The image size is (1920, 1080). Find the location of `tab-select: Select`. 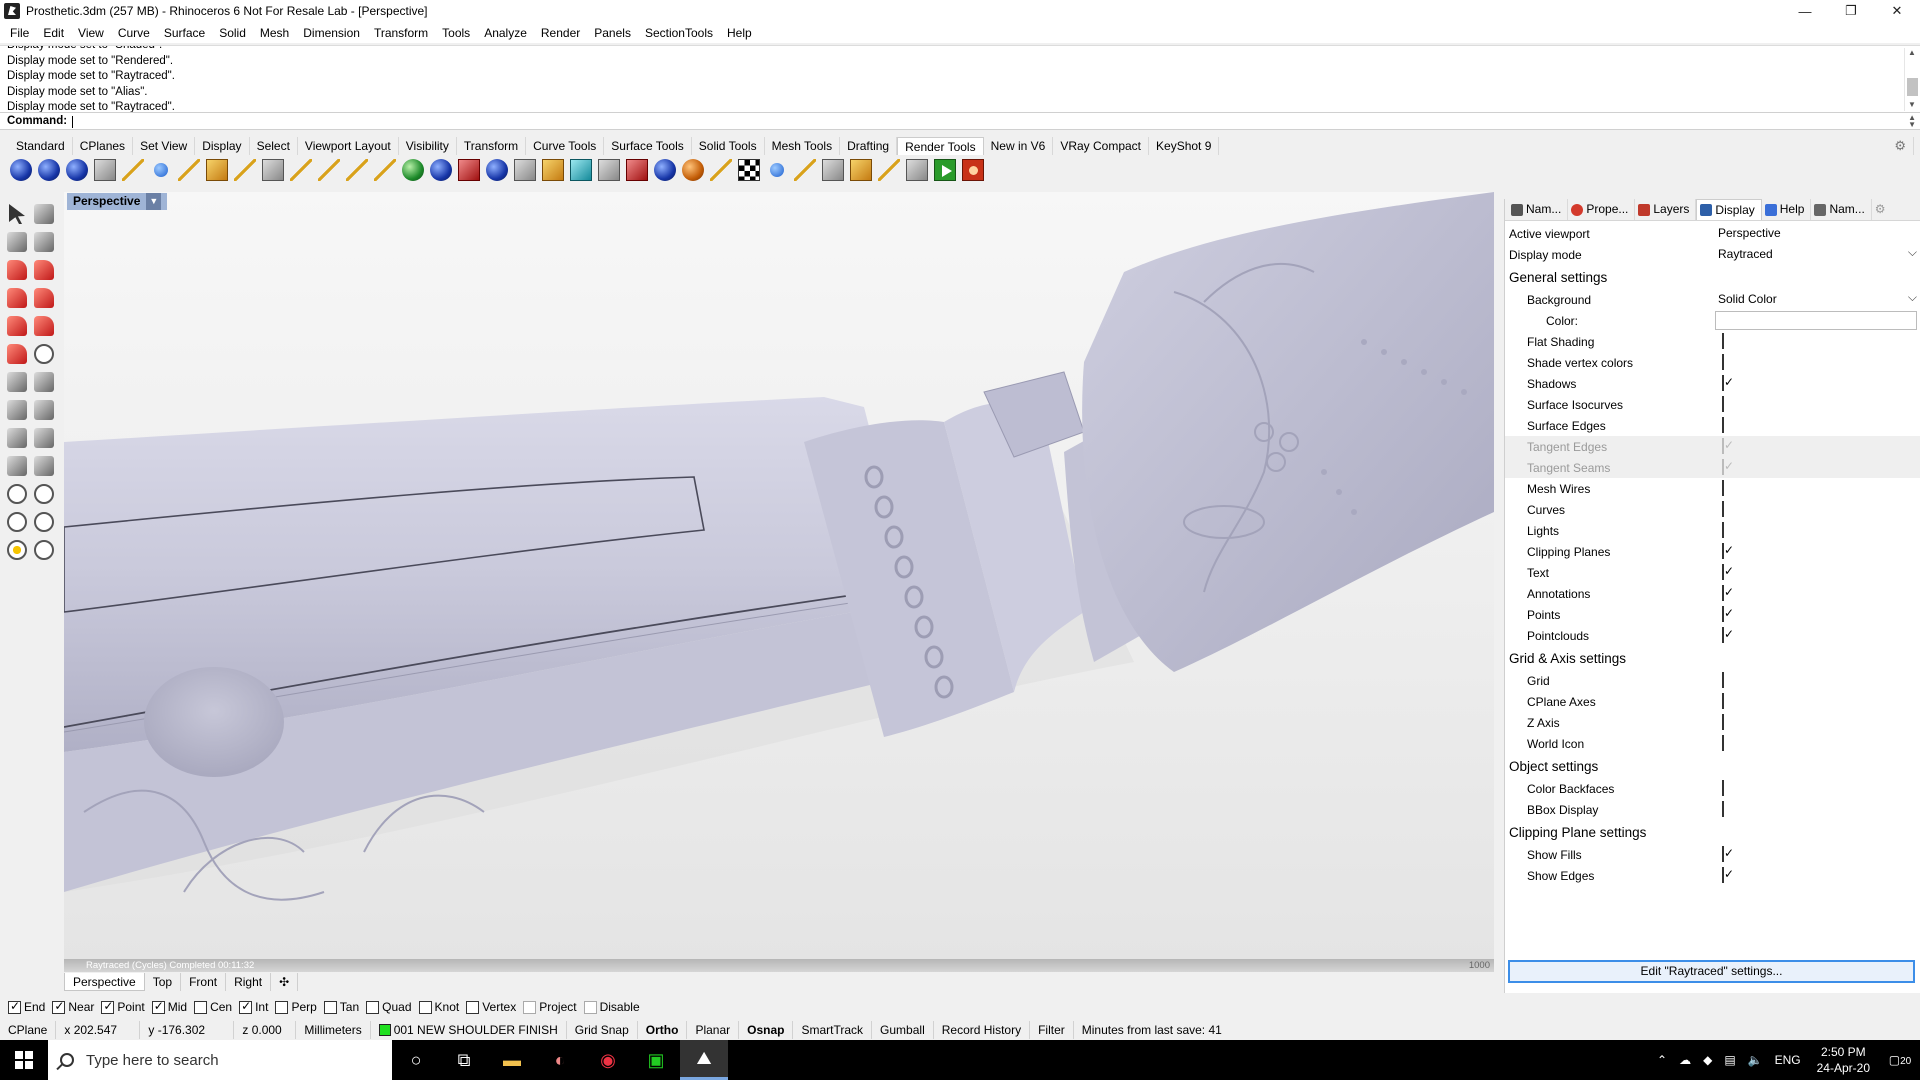

tab-select: Select is located at coordinates (274, 146).